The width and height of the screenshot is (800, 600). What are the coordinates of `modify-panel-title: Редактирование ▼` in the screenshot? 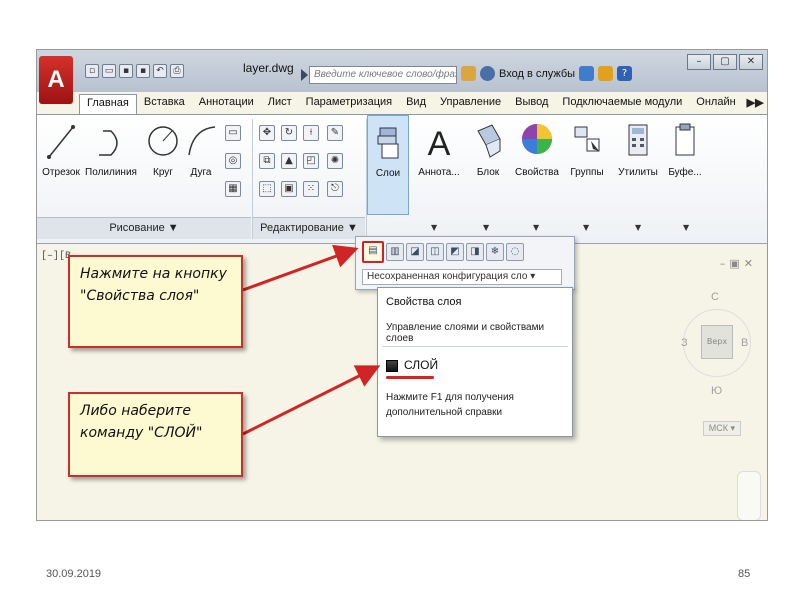 It's located at (309, 228).